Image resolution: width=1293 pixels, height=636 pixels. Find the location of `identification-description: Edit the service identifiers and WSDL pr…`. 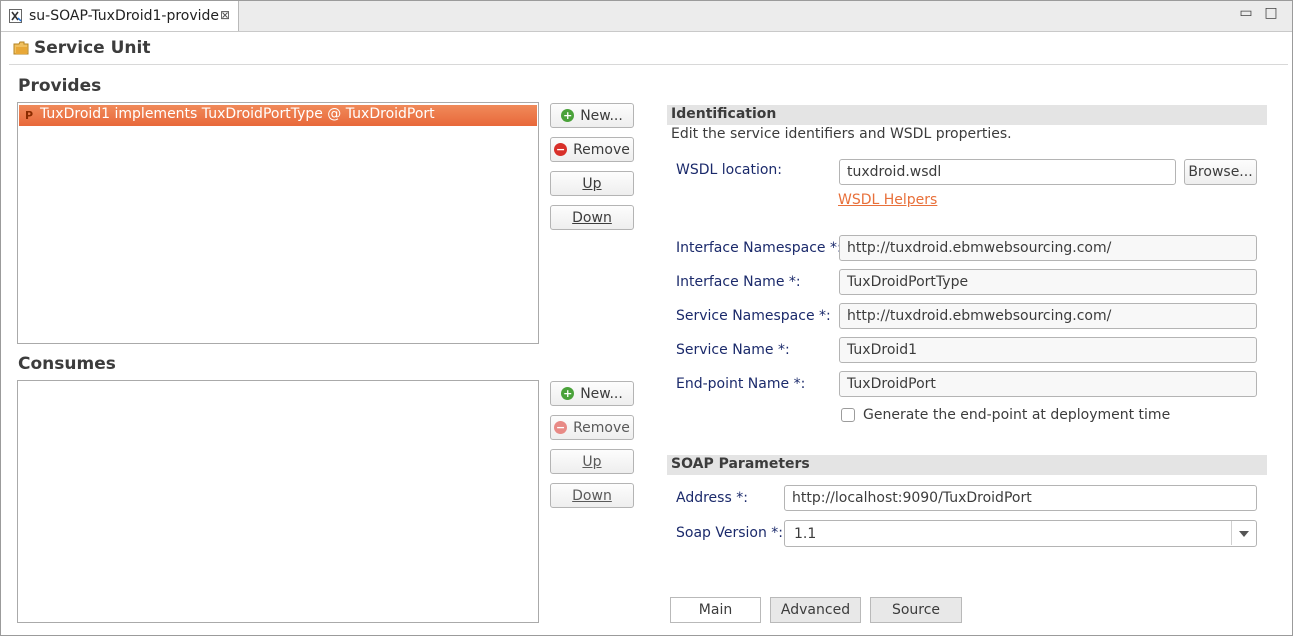

identification-description: Edit the service identifiers and WSDL pr… is located at coordinates (841, 134).